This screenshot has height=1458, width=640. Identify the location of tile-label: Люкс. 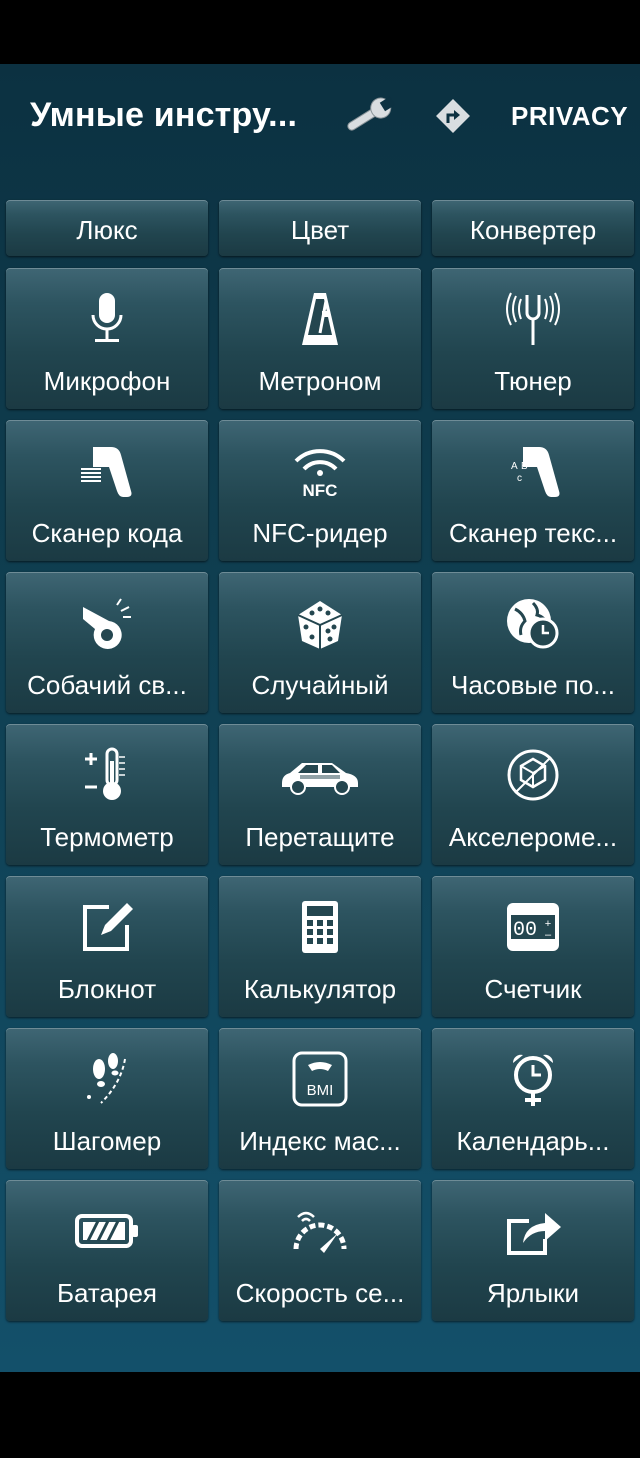
(107, 230).